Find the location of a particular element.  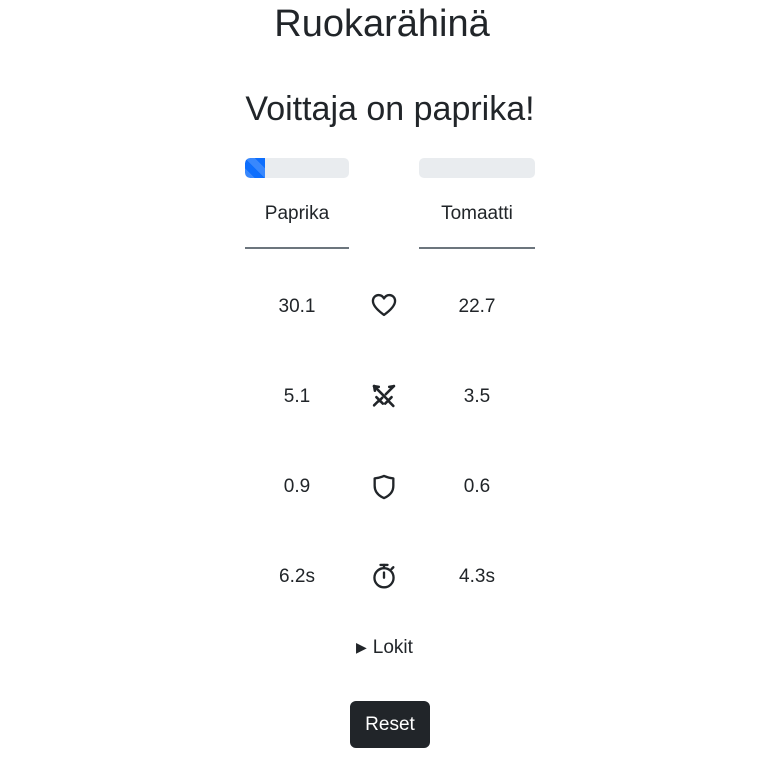

crossed-swords-icon is located at coordinates (384, 396).